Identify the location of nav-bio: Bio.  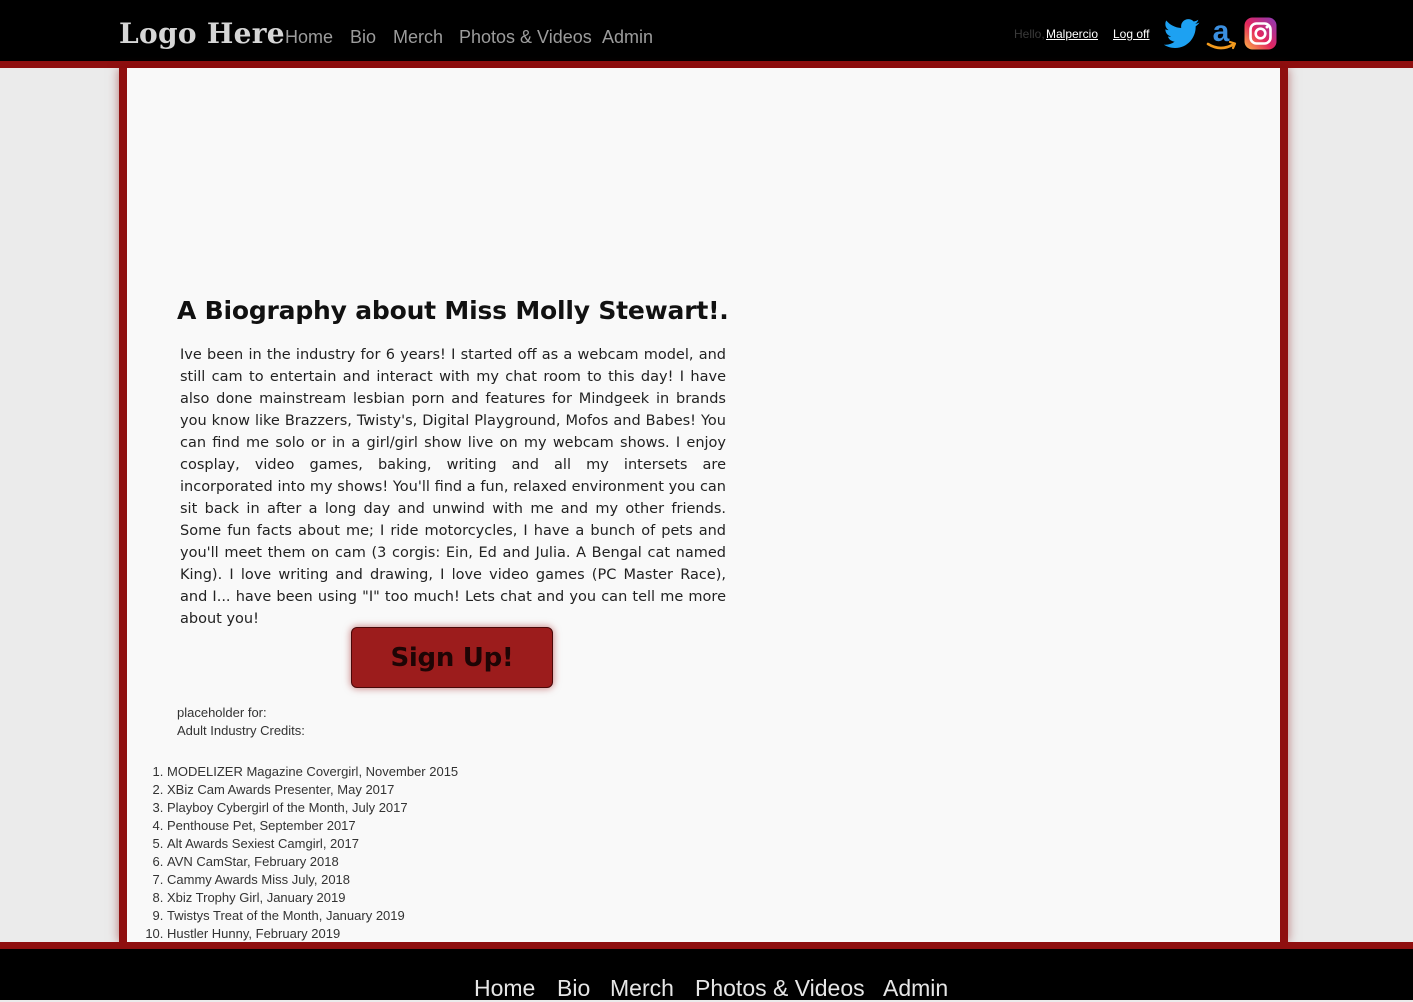
(363, 37).